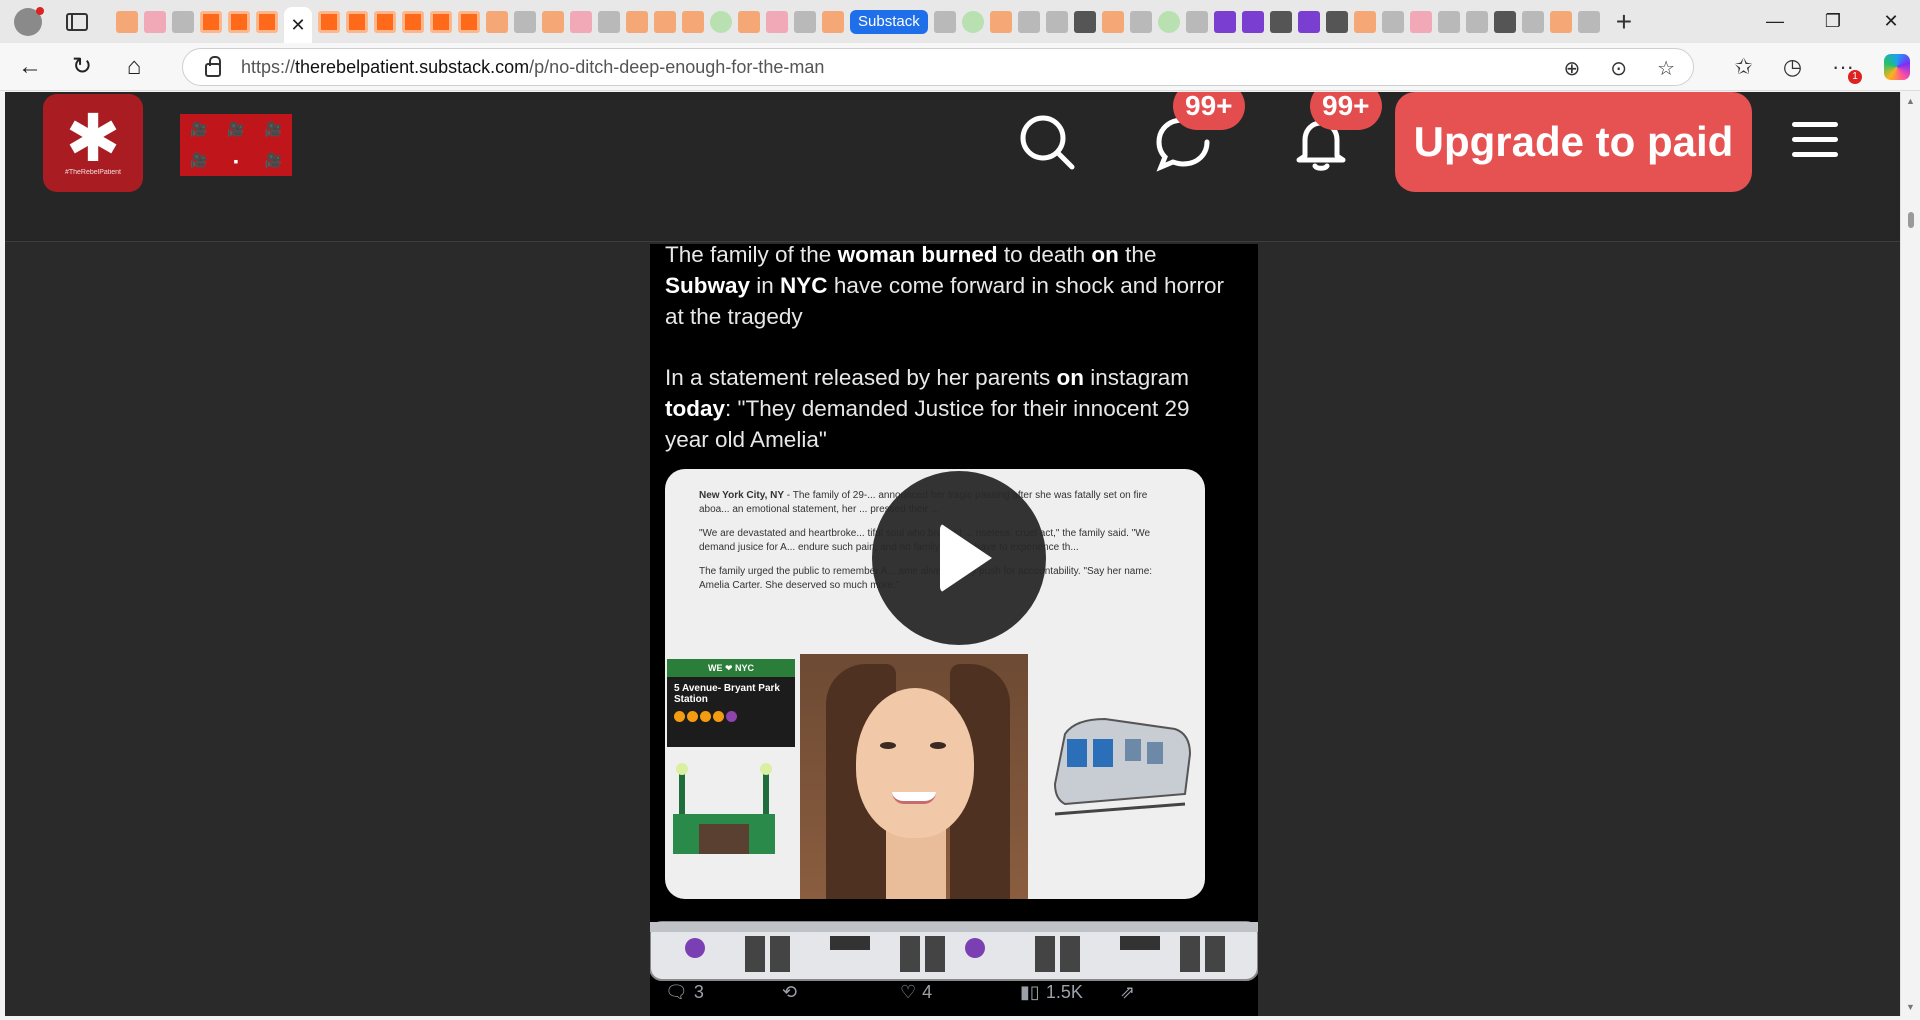 The image size is (1920, 1020). What do you see at coordinates (82, 67) in the screenshot?
I see `refresh-icon: ↻` at bounding box center [82, 67].